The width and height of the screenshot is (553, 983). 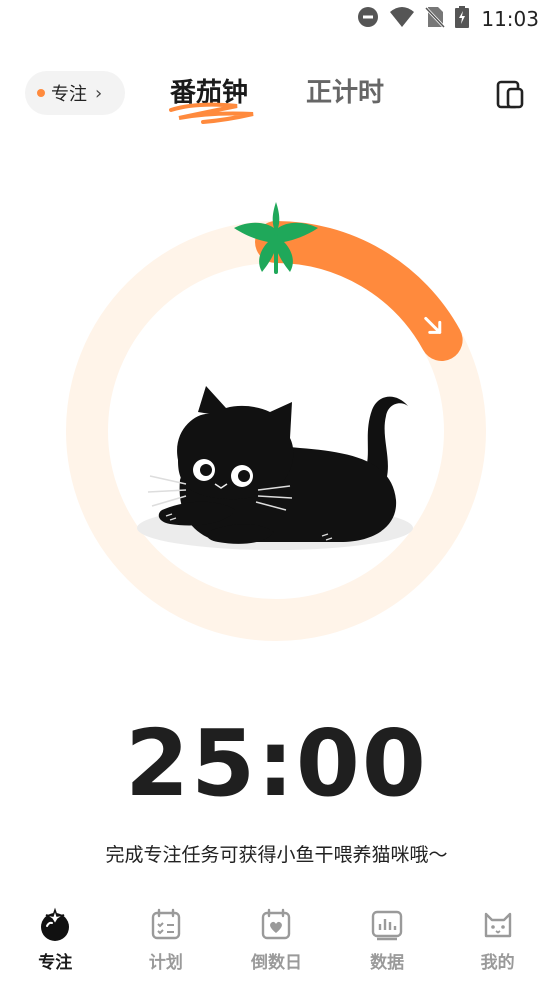 What do you see at coordinates (368, 19) in the screenshot?
I see `do-not-disturb-icon` at bounding box center [368, 19].